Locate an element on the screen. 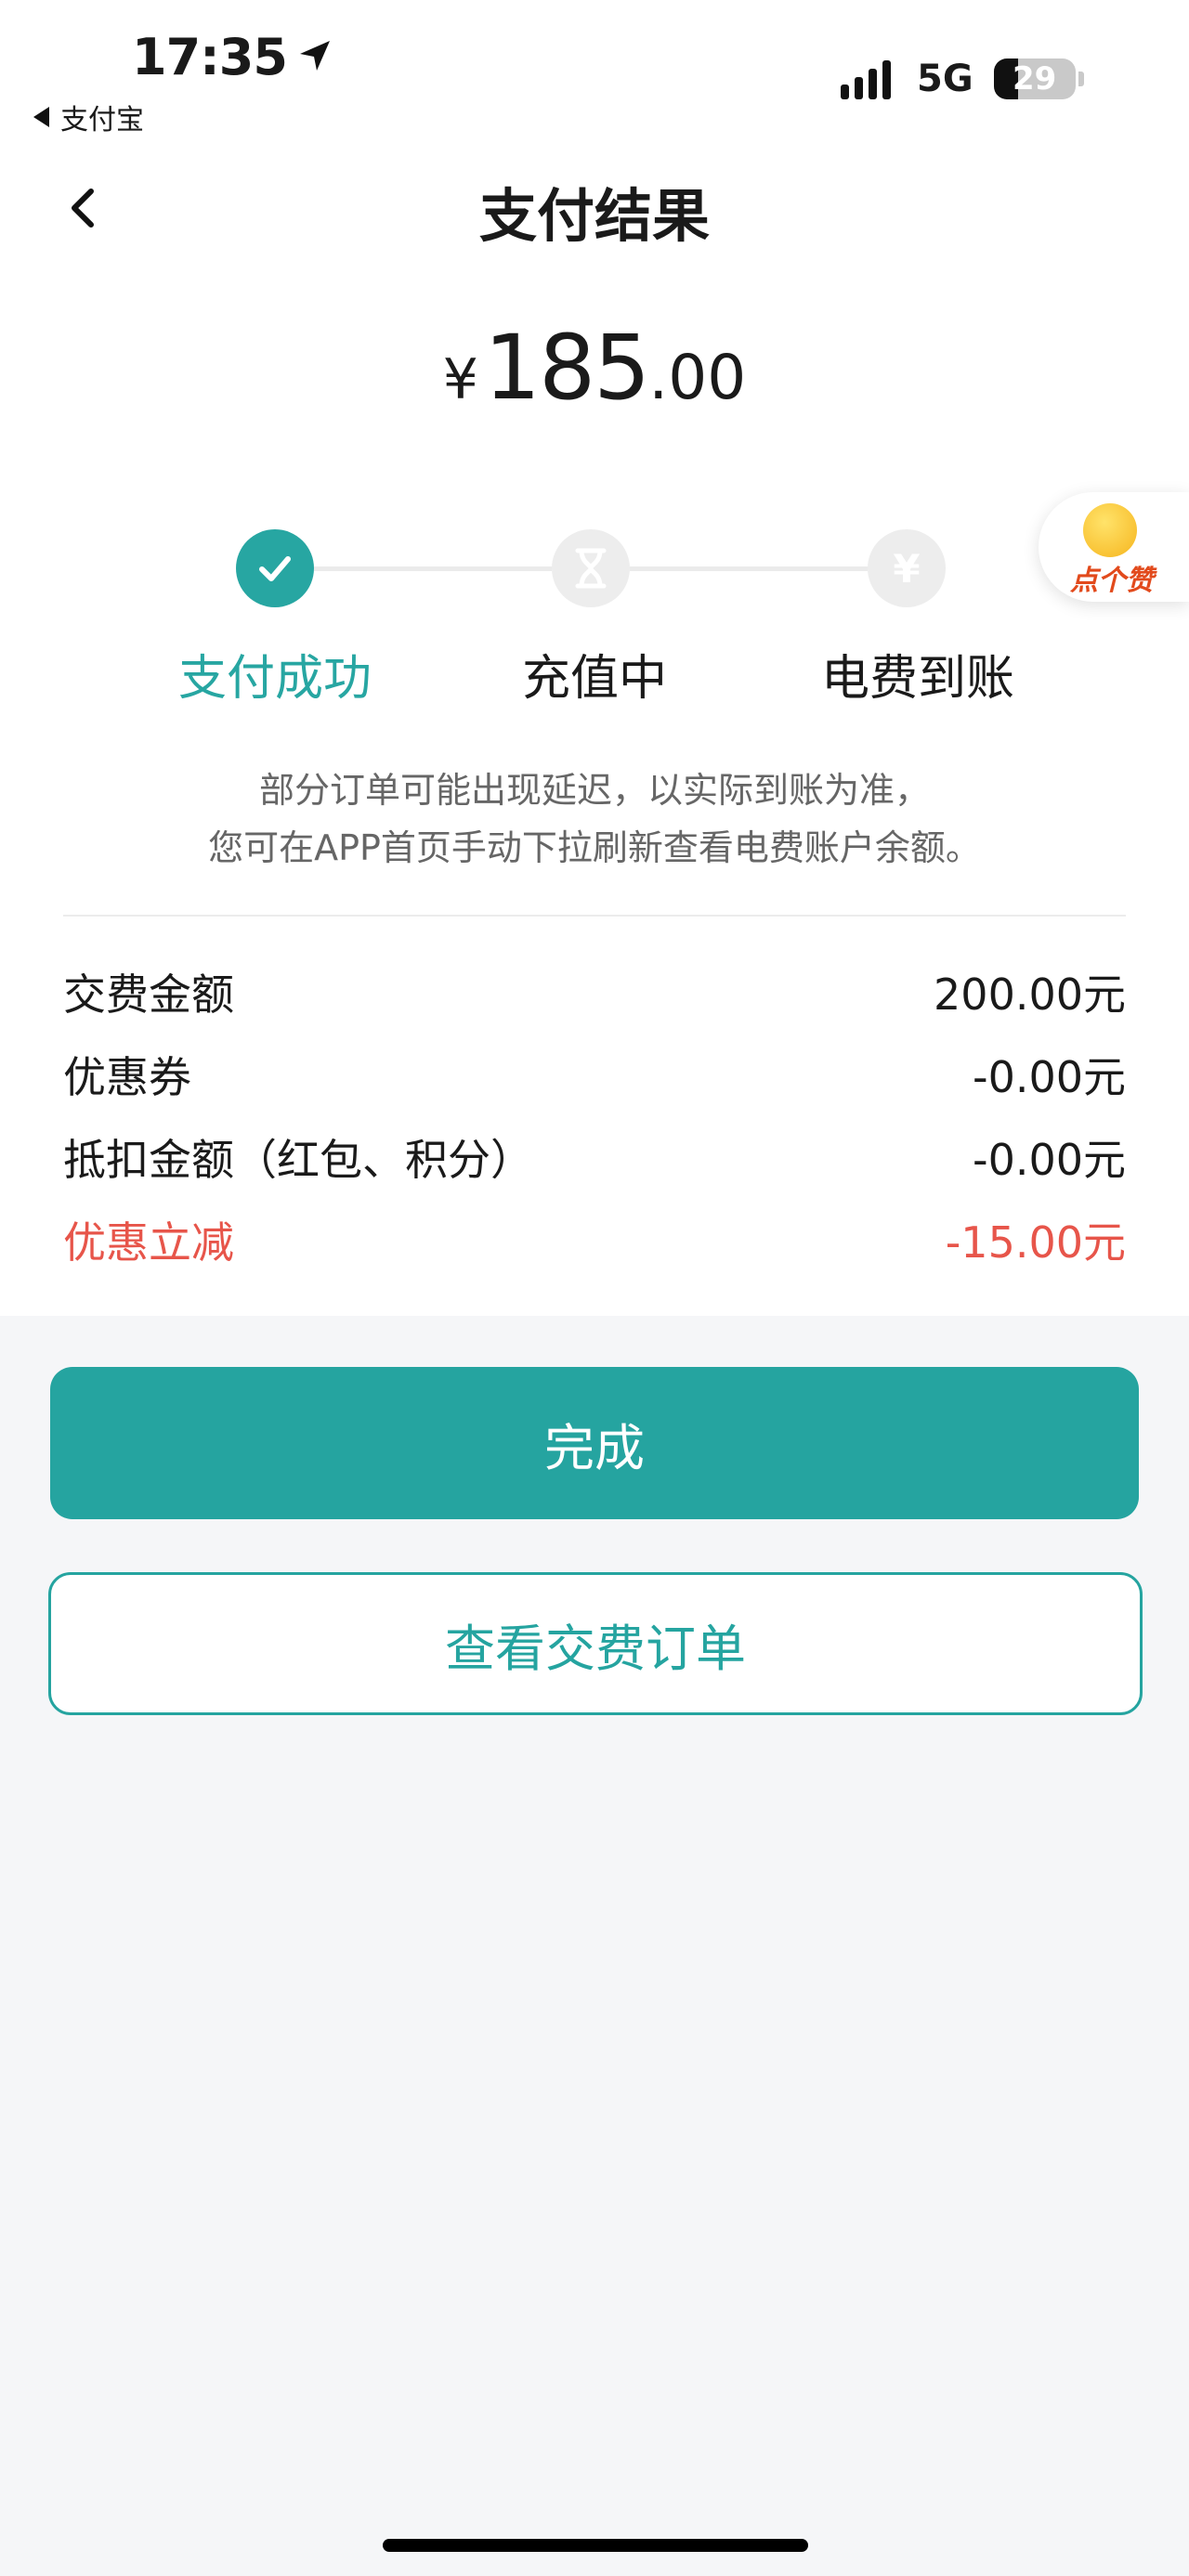 The height and width of the screenshot is (2576, 1189). battery-icon: 29 is located at coordinates (1034, 79).